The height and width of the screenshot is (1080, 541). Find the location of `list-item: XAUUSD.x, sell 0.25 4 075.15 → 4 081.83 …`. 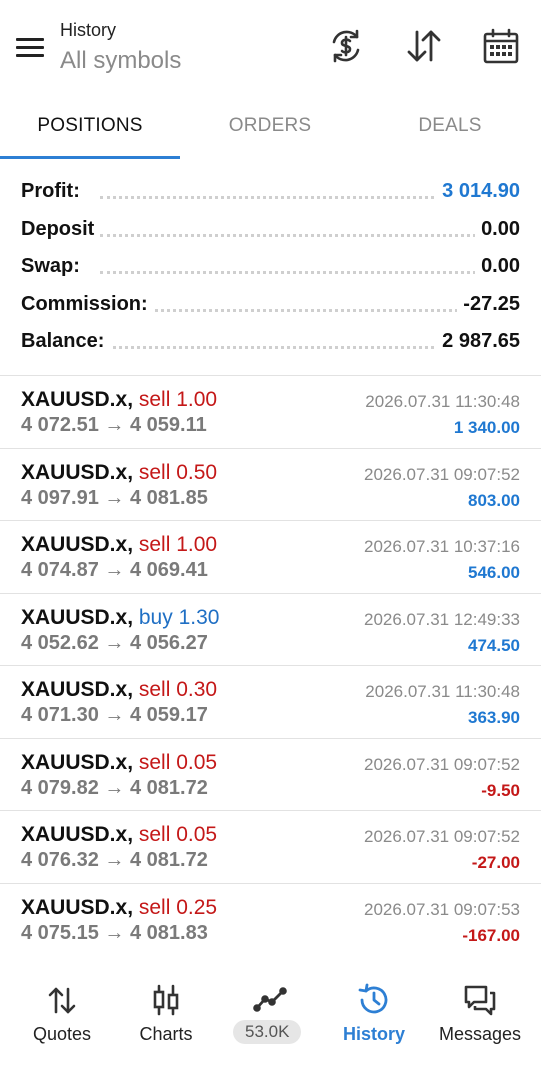

list-item: XAUUSD.x, sell 0.25 4 075.15 → 4 081.83 … is located at coordinates (270, 919).